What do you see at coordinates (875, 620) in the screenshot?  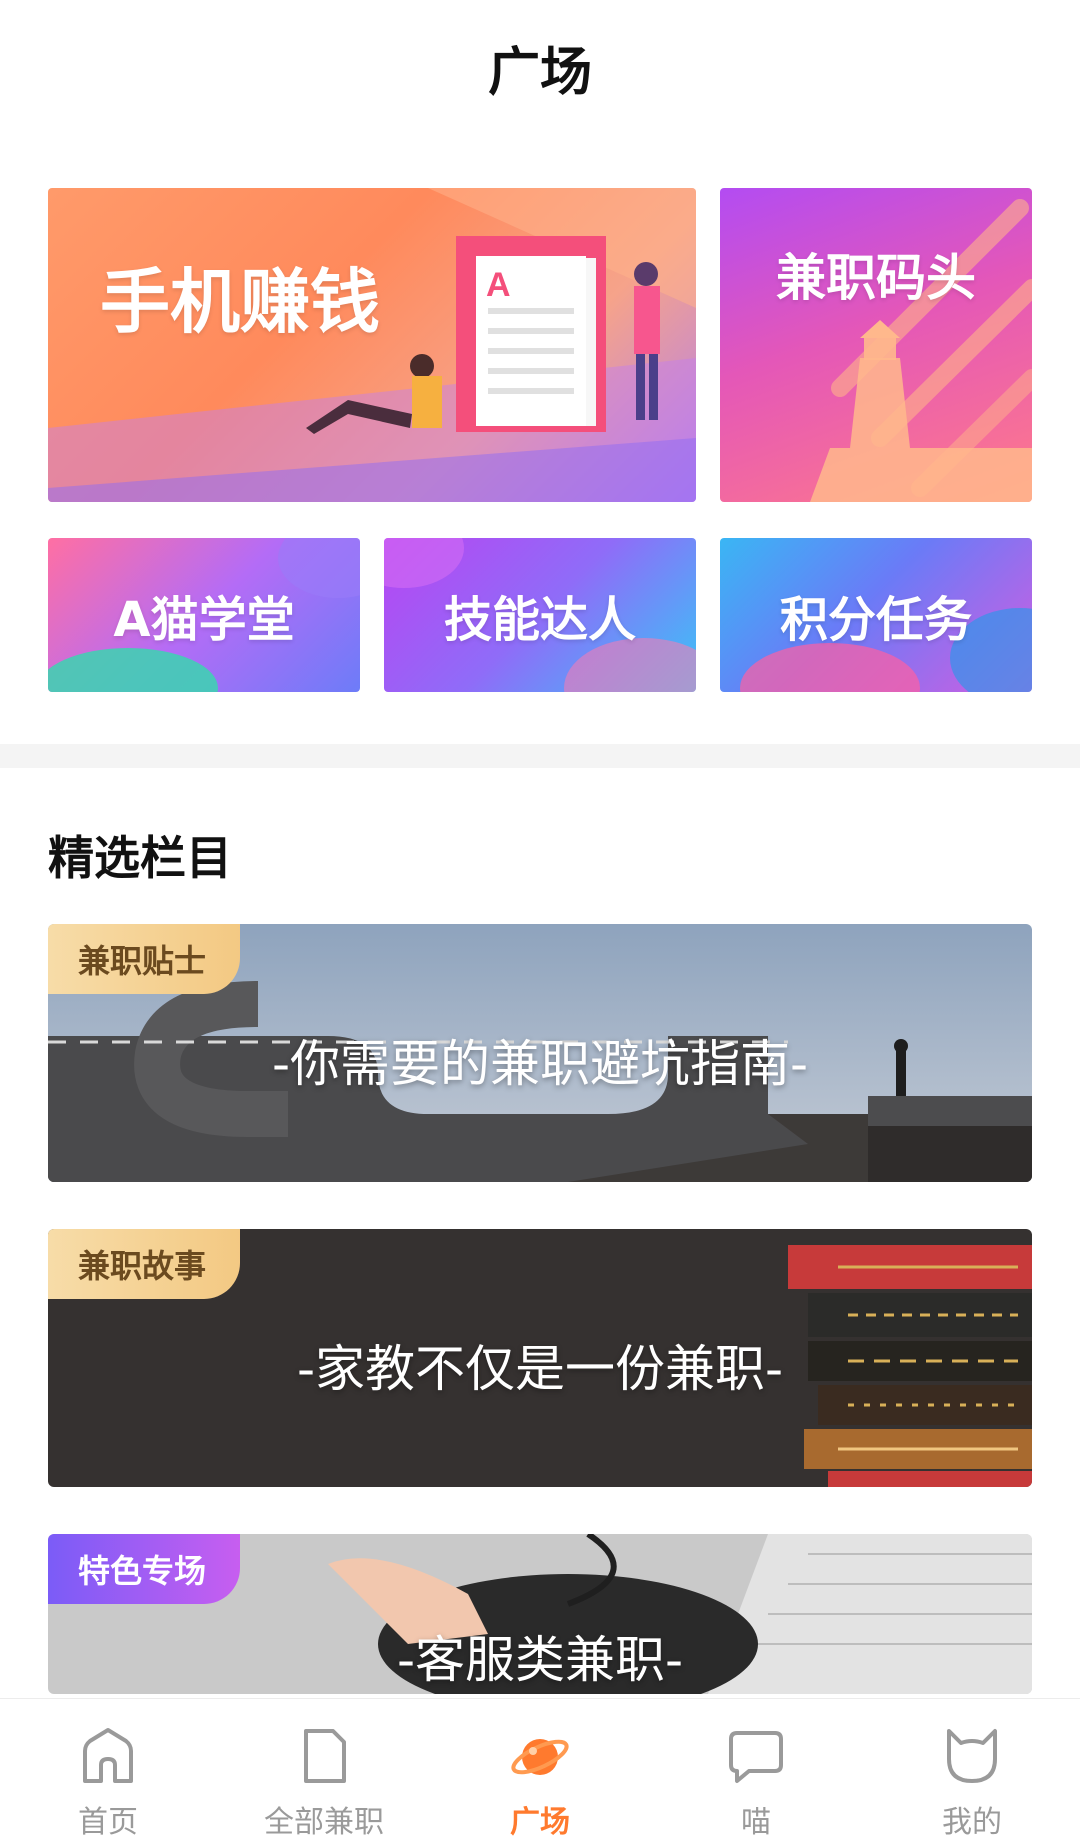 I see `tile-points-task-label: 积分任务` at bounding box center [875, 620].